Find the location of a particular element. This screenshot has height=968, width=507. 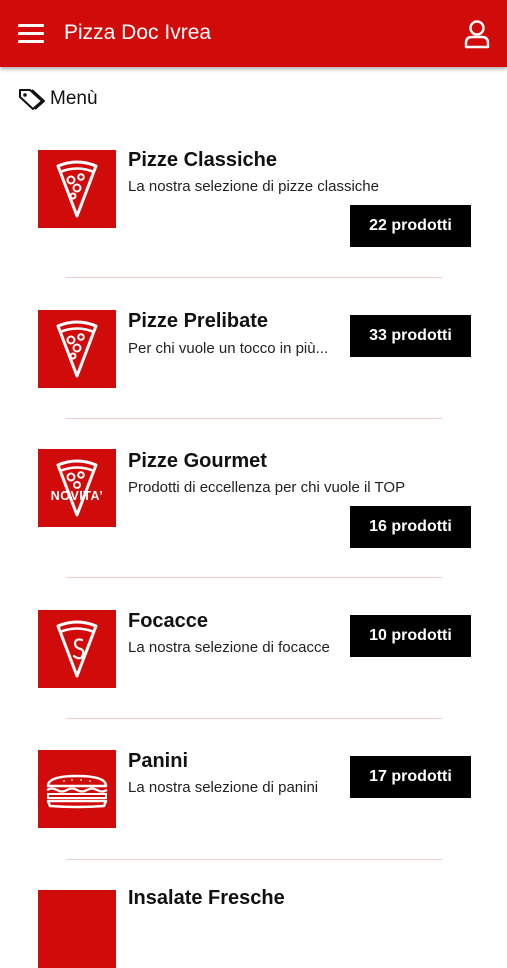

app-title: Pizza Doc Ivrea is located at coordinates (138, 32).